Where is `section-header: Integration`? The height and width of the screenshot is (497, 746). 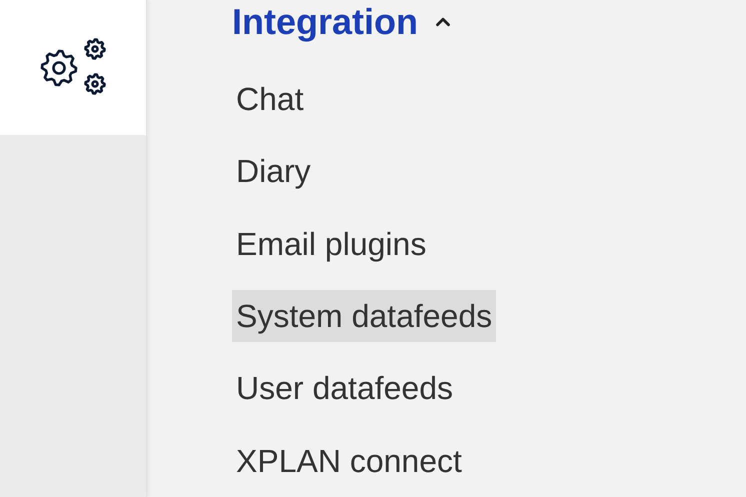
section-header: Integration is located at coordinates (364, 22).